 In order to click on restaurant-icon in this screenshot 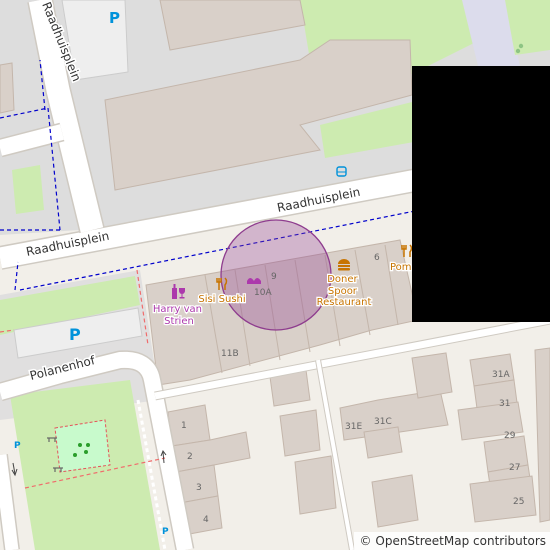, I will do `click(407, 250)`.